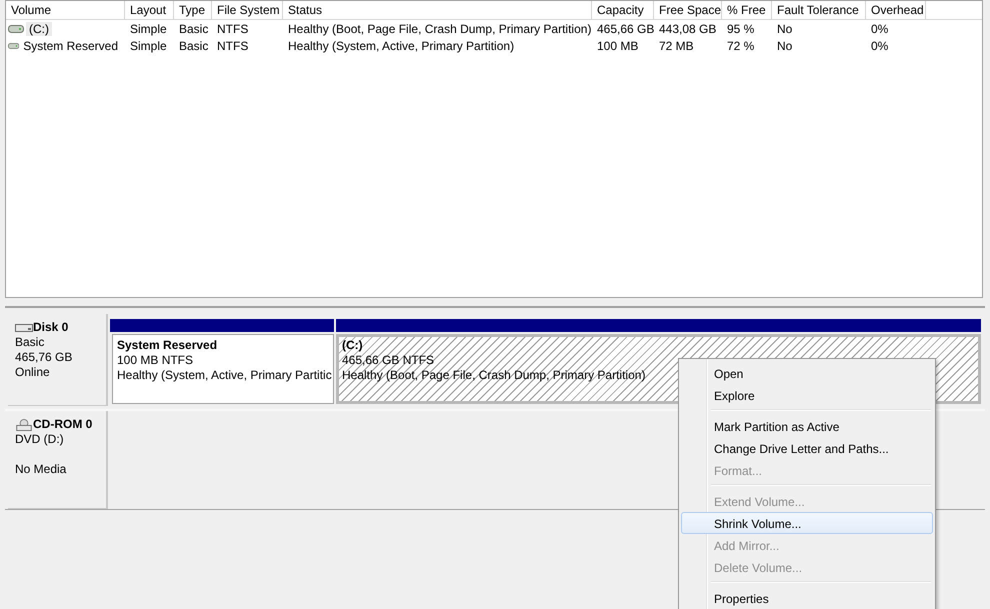 Image resolution: width=990 pixels, height=609 pixels. What do you see at coordinates (24, 328) in the screenshot?
I see `disk-drive-icon` at bounding box center [24, 328].